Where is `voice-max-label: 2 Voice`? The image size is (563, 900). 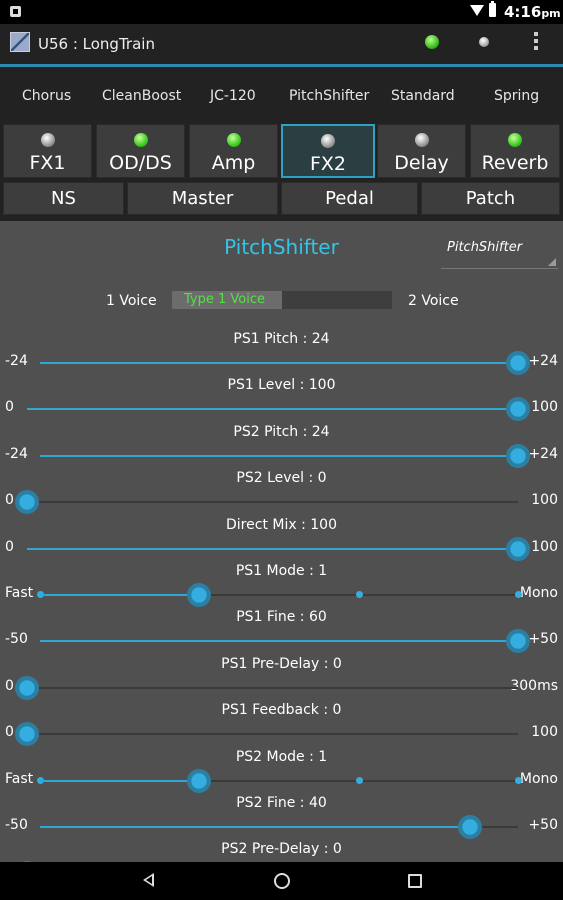
voice-max-label: 2 Voice is located at coordinates (433, 301).